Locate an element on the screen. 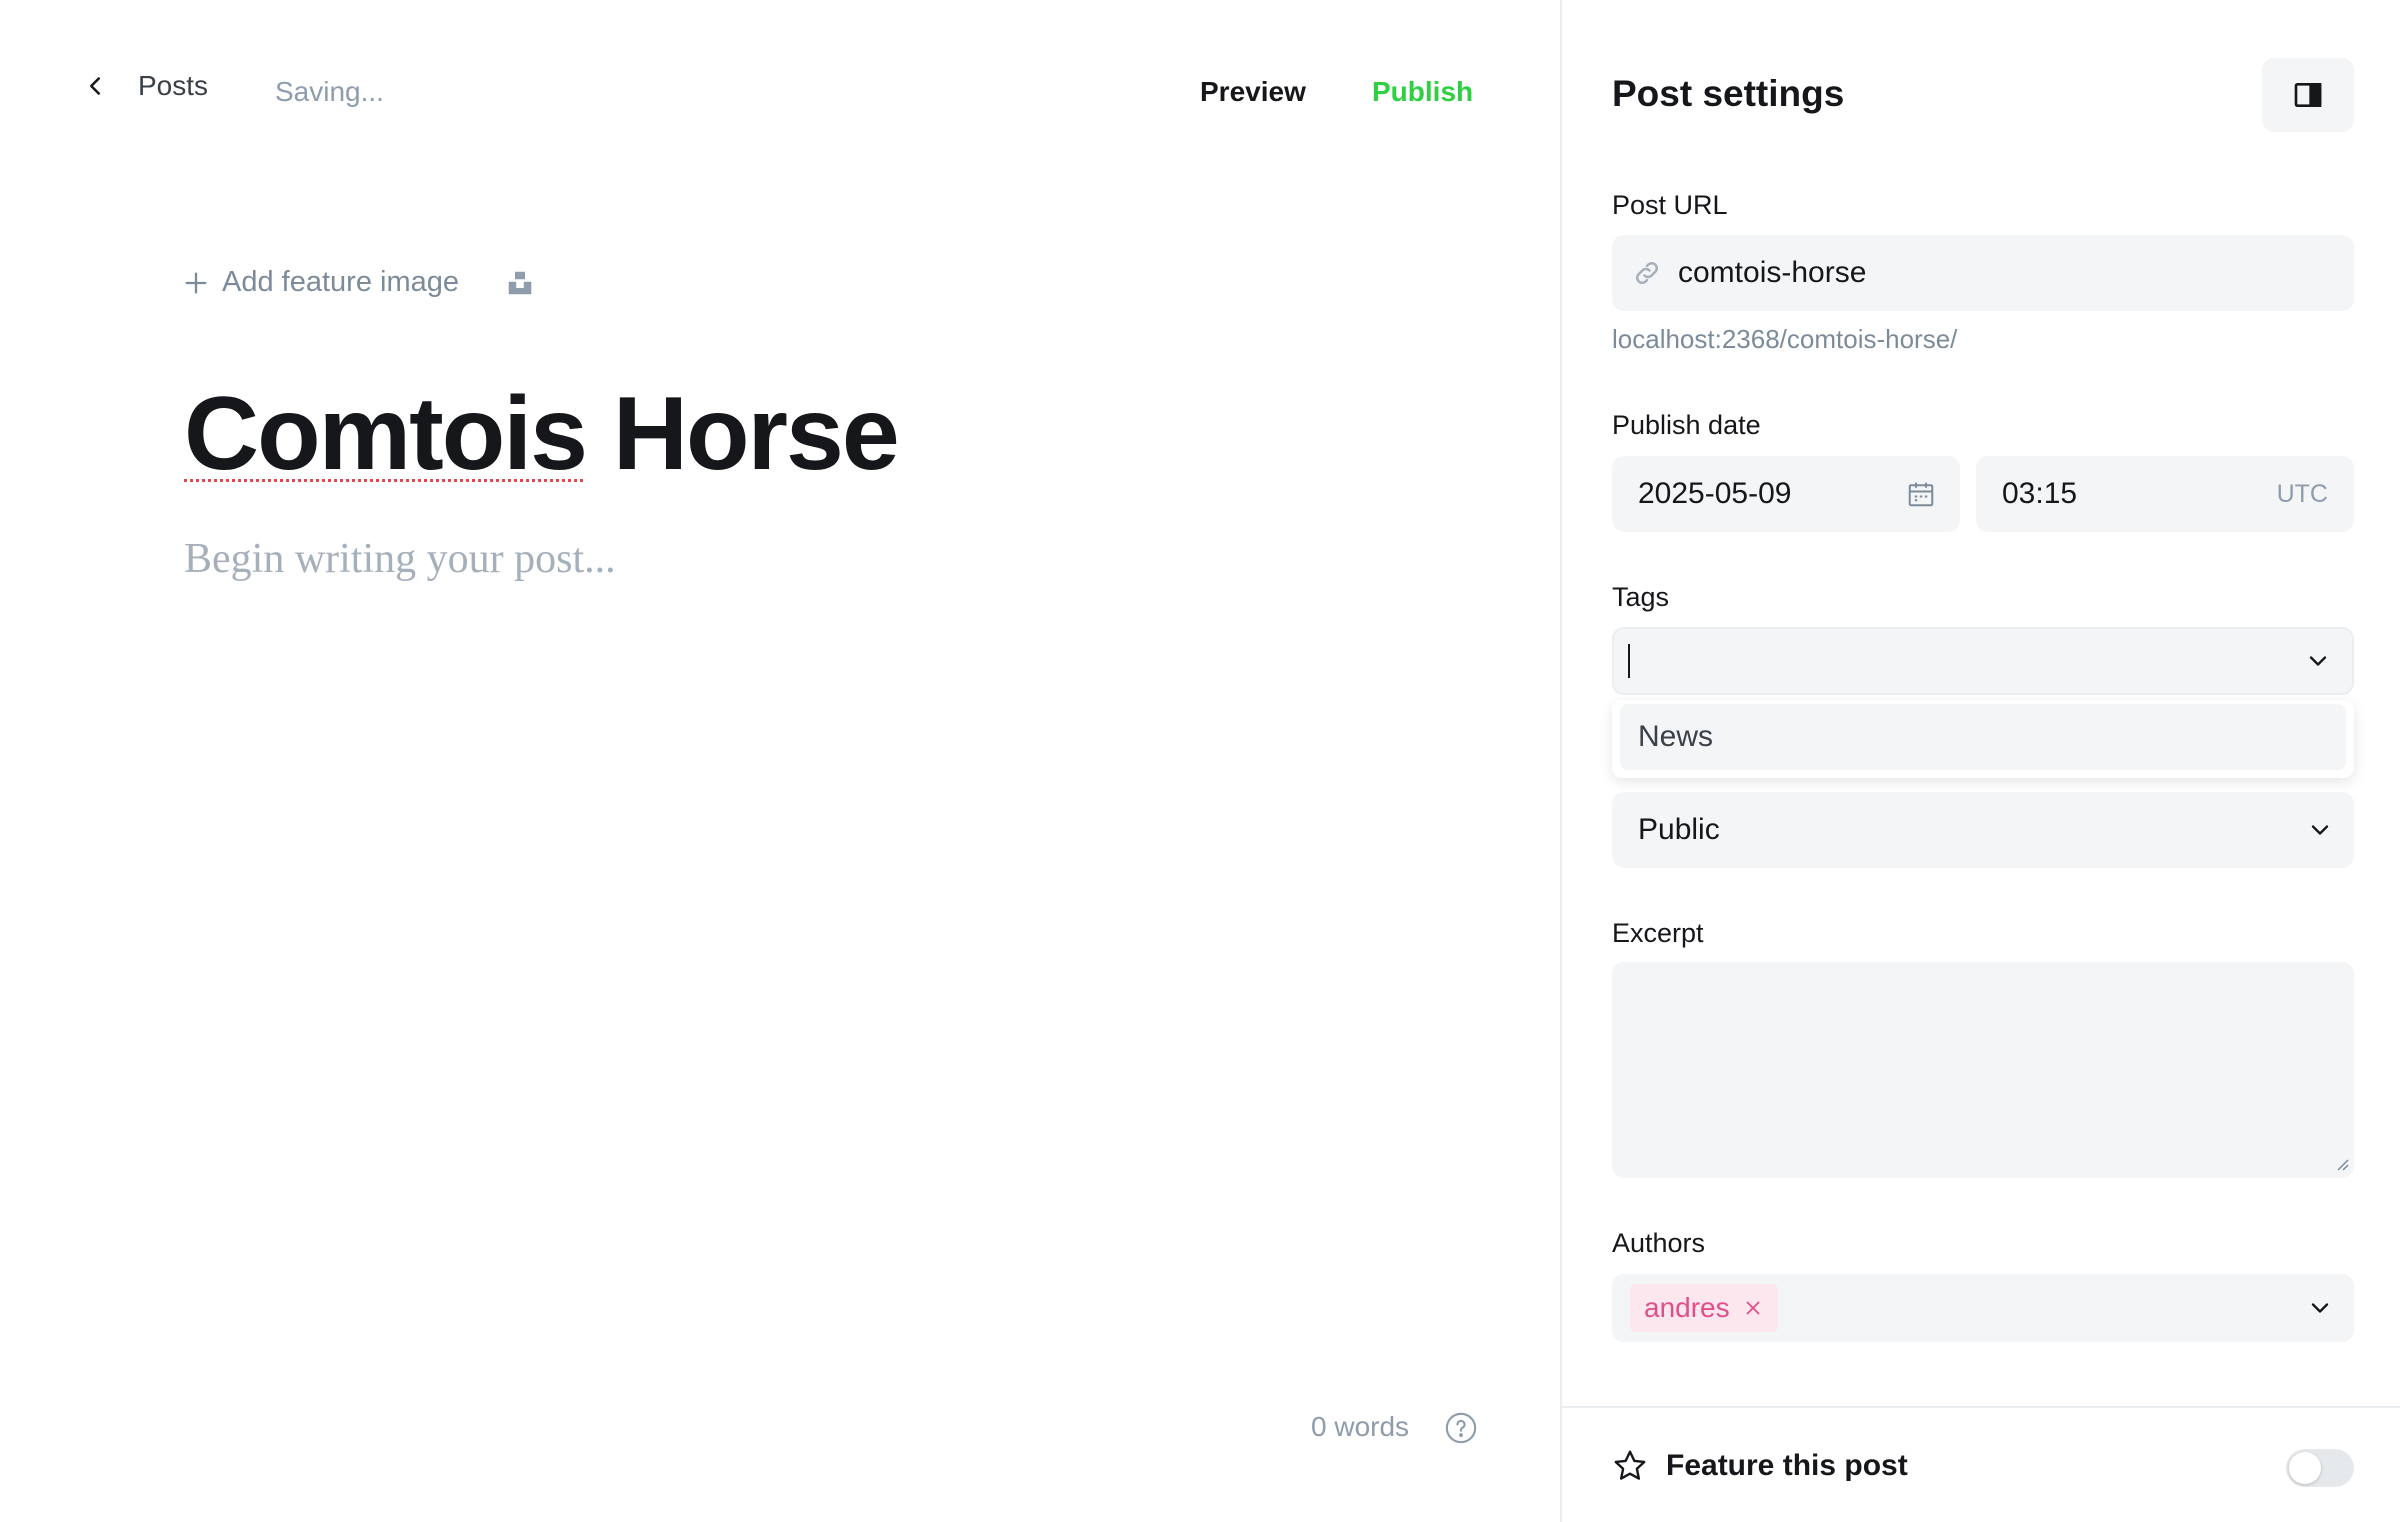 This screenshot has height=1522, width=2400. post-url-hint: localhost:2368/comtois-horse/ is located at coordinates (1785, 339).